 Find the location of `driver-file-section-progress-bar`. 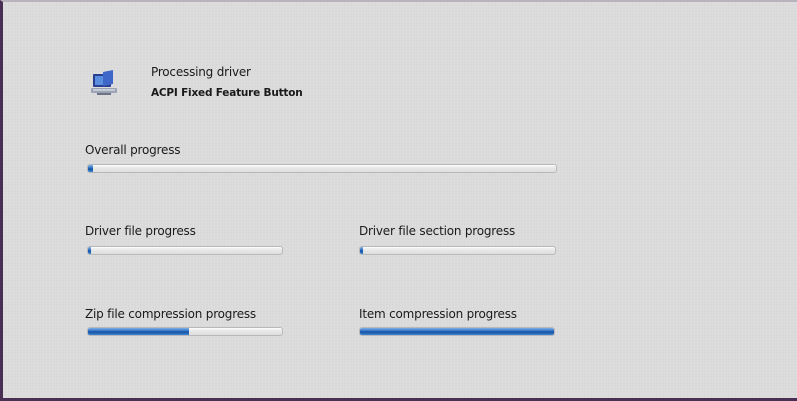

driver-file-section-progress-bar is located at coordinates (457, 250).